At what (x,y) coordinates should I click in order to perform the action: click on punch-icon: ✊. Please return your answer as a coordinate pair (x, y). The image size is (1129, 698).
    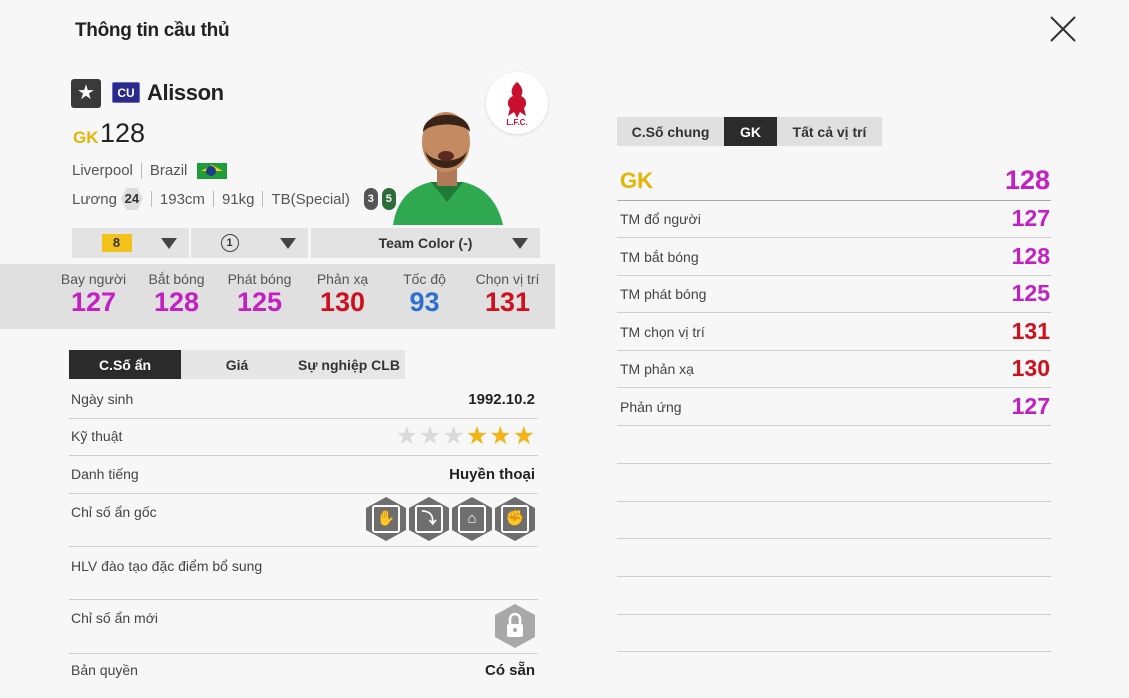
    Looking at the image, I should click on (515, 519).